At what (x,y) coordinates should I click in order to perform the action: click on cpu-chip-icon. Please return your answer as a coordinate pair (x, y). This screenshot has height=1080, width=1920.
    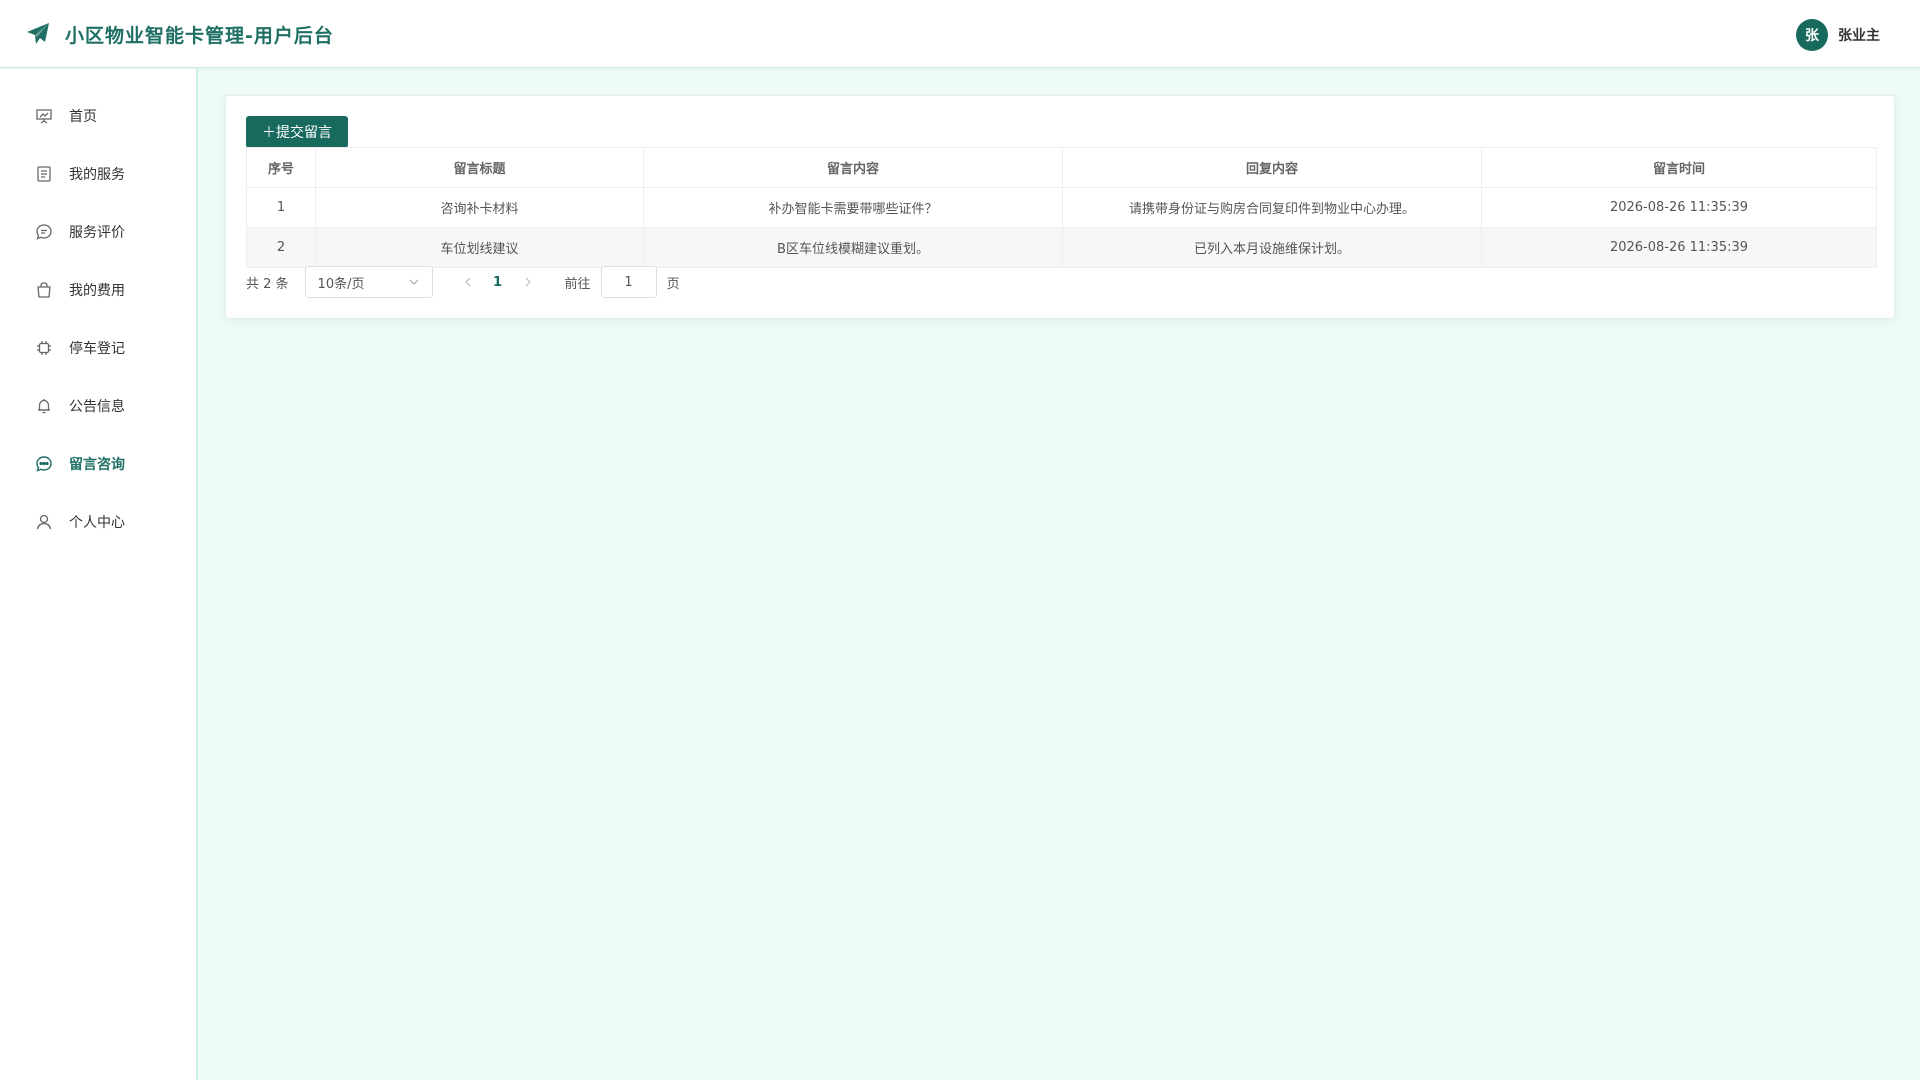
    Looking at the image, I should click on (44, 348).